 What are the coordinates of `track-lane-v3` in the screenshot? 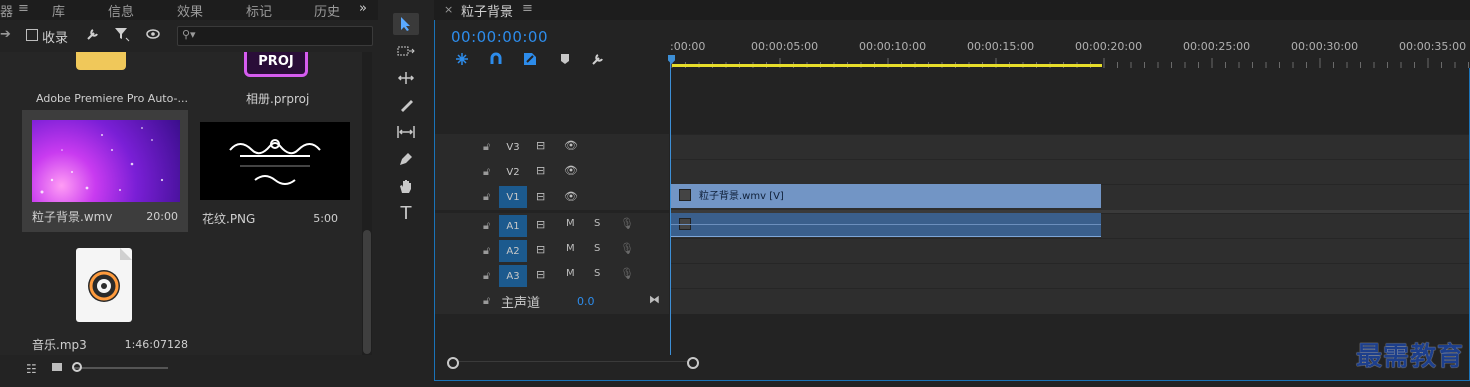 It's located at (1069, 146).